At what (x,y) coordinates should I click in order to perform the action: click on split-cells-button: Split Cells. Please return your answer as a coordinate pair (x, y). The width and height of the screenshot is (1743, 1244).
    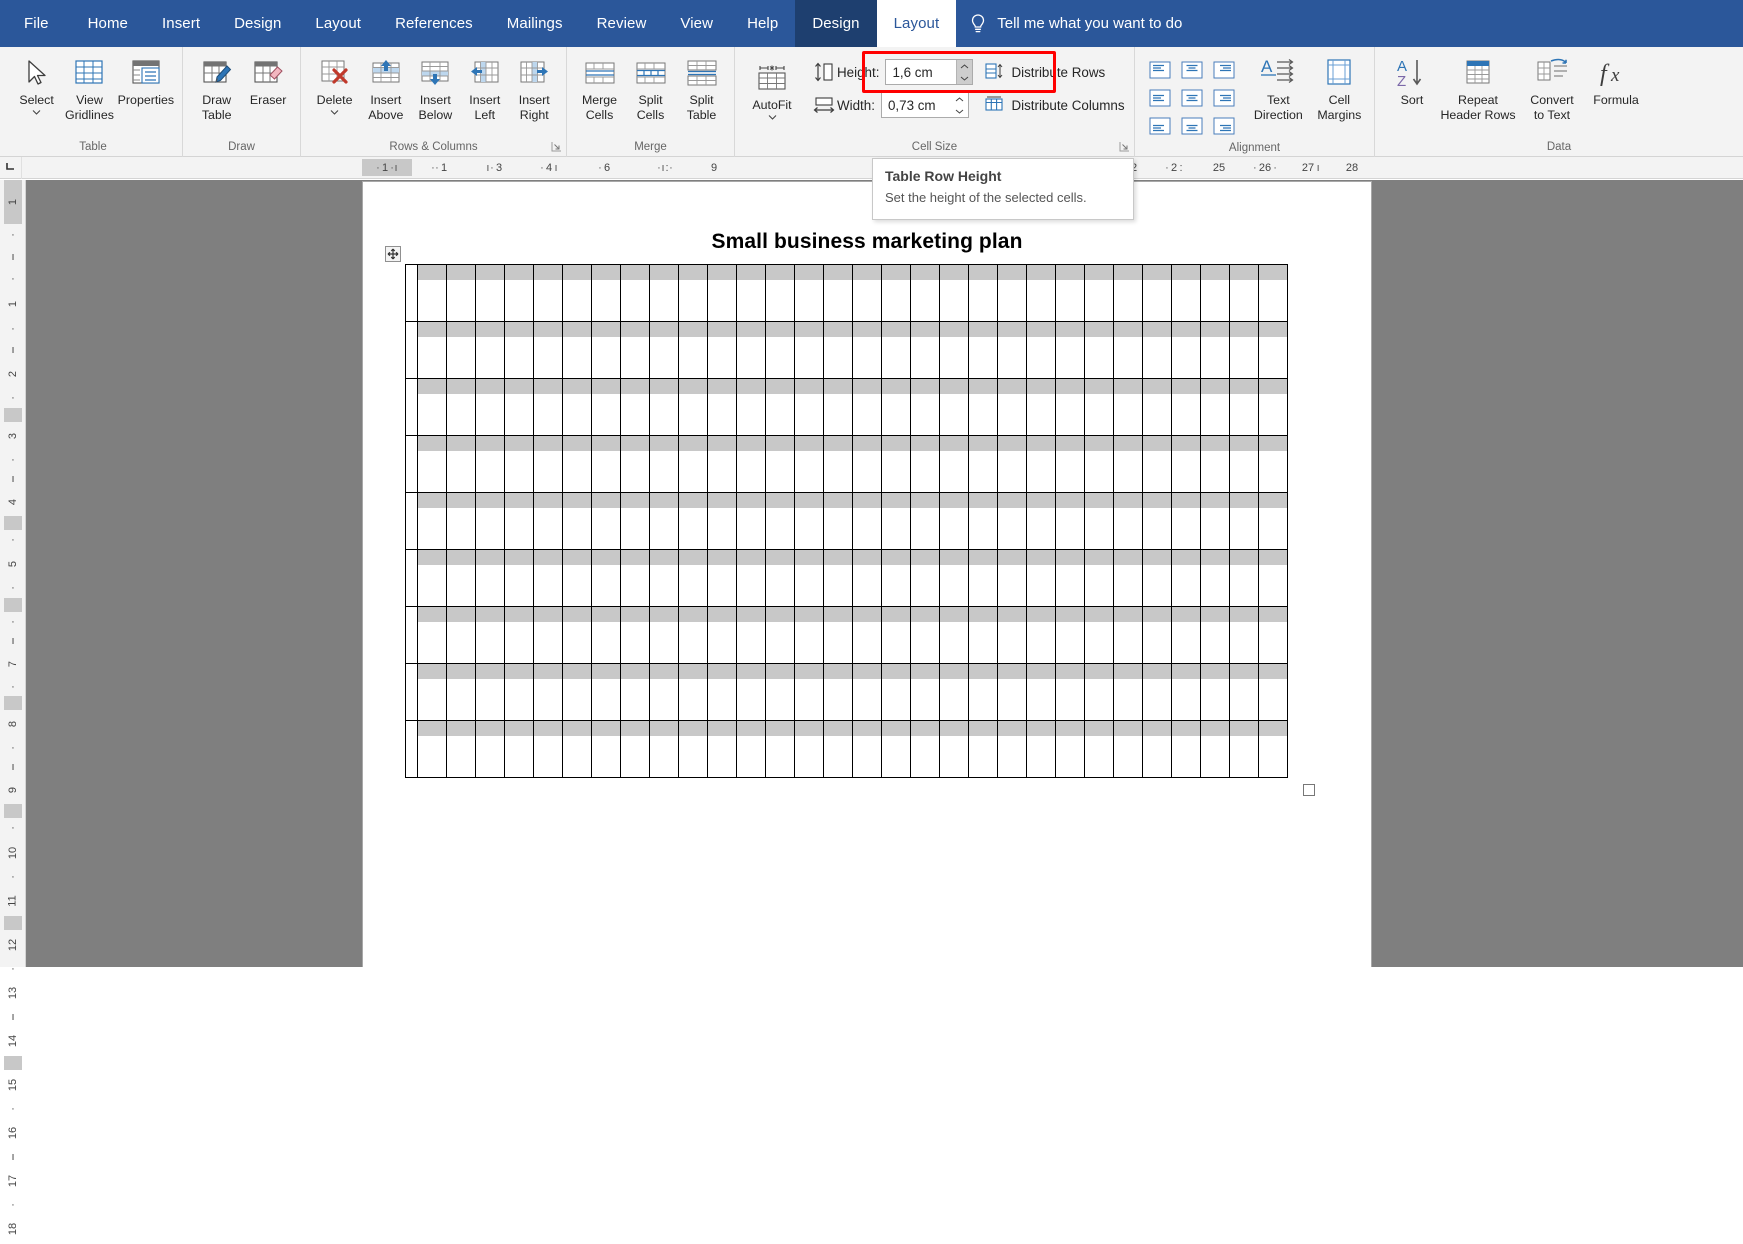
    Looking at the image, I should click on (650, 87).